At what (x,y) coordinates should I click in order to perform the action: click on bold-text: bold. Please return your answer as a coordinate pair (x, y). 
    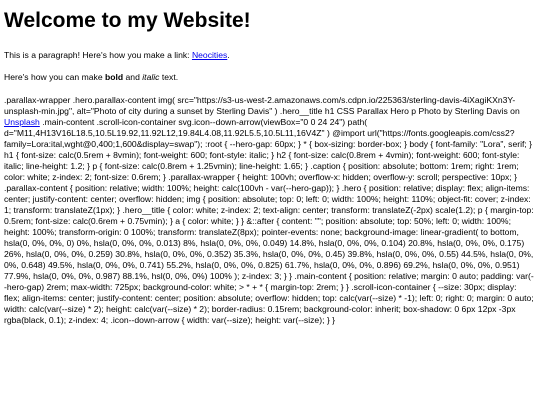
    Looking at the image, I should click on (114, 77).